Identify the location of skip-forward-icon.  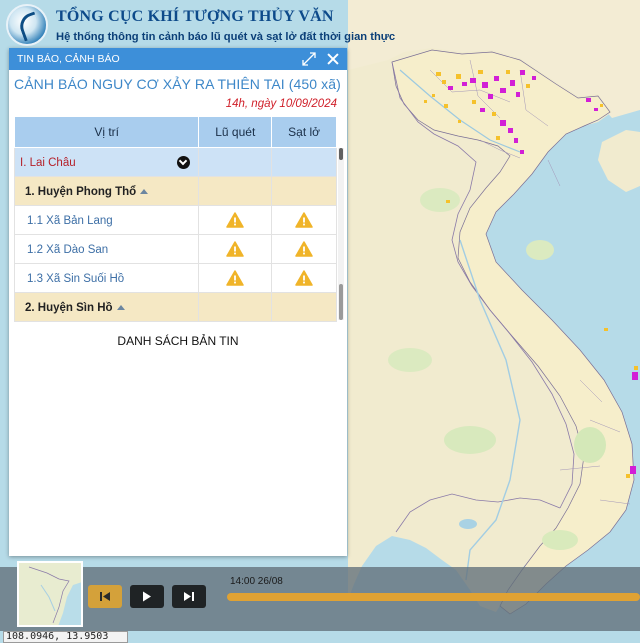
(189, 596).